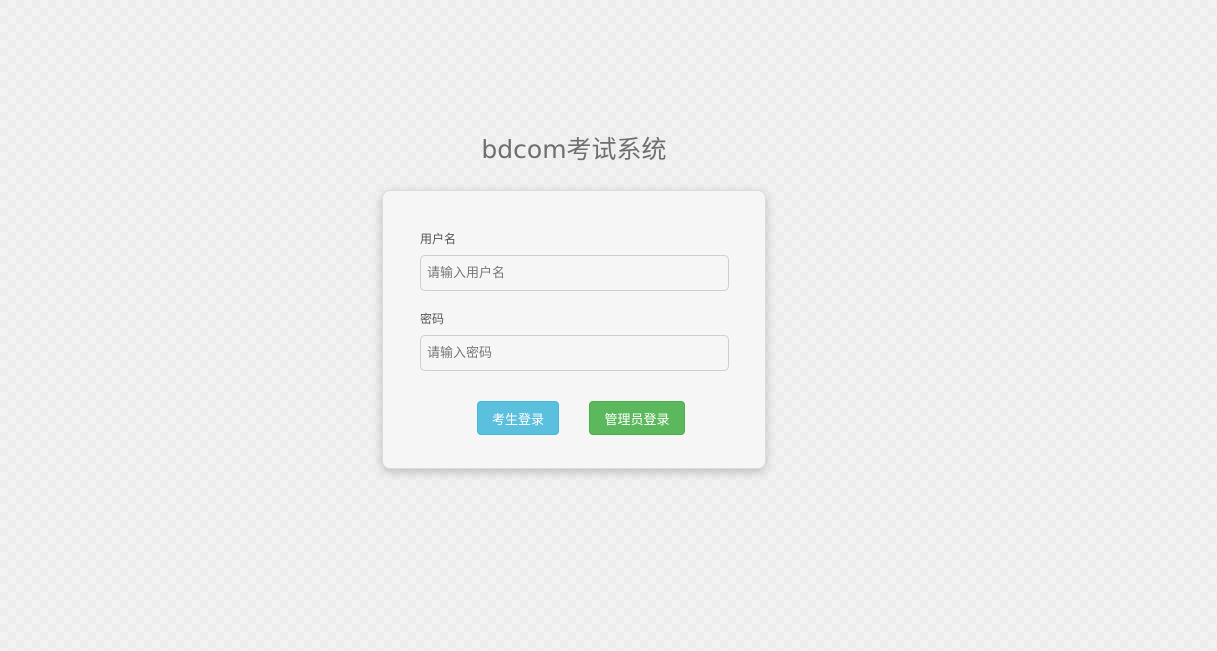  I want to click on username-label: 用户名, so click(438, 239).